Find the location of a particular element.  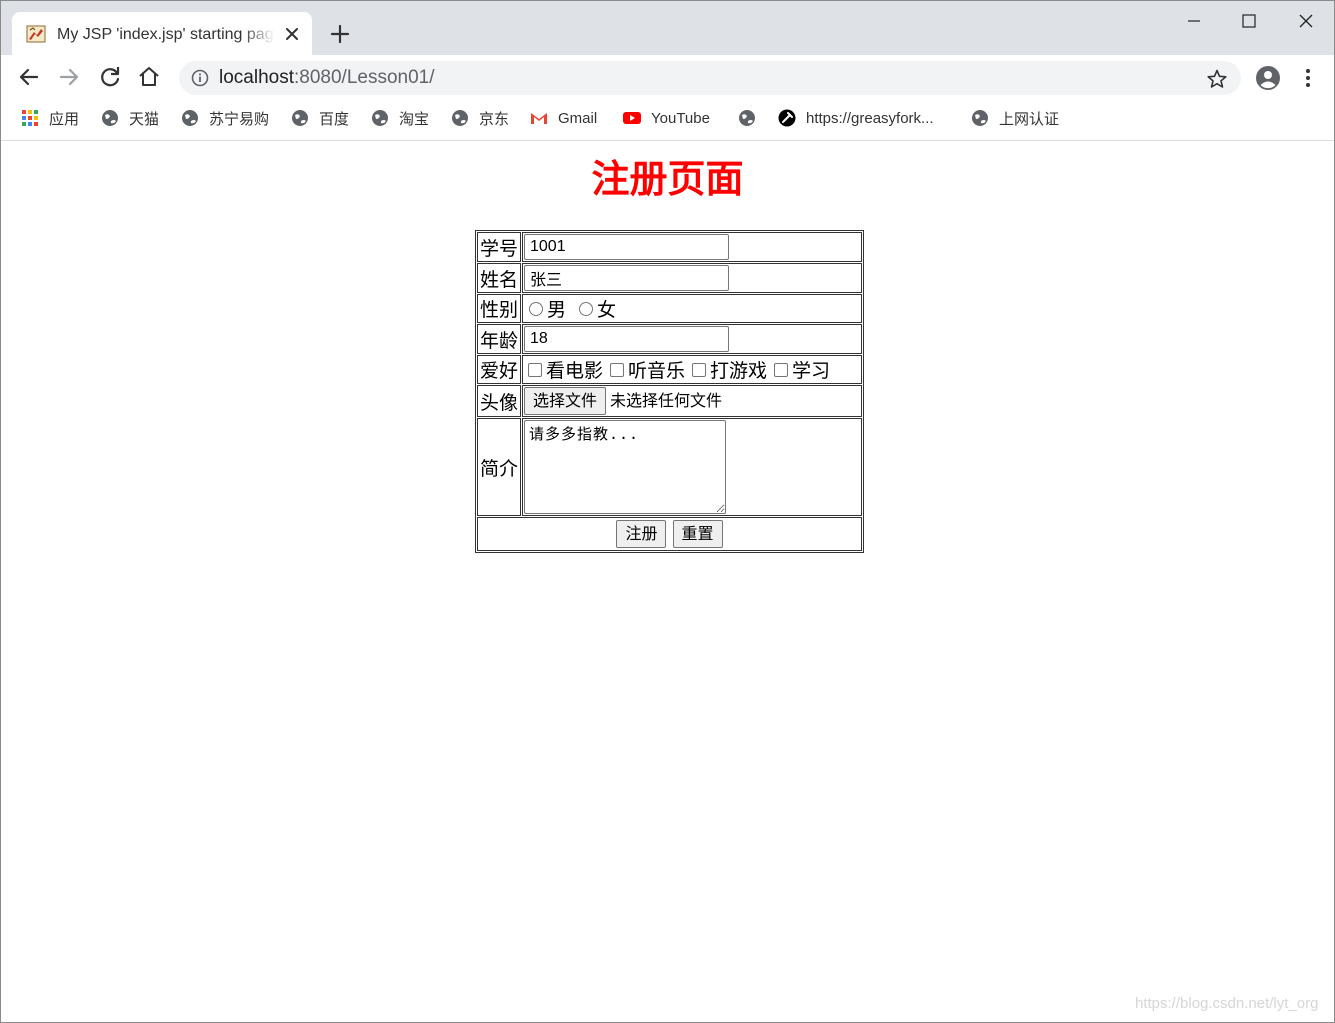

youtube-icon is located at coordinates (632, 118).